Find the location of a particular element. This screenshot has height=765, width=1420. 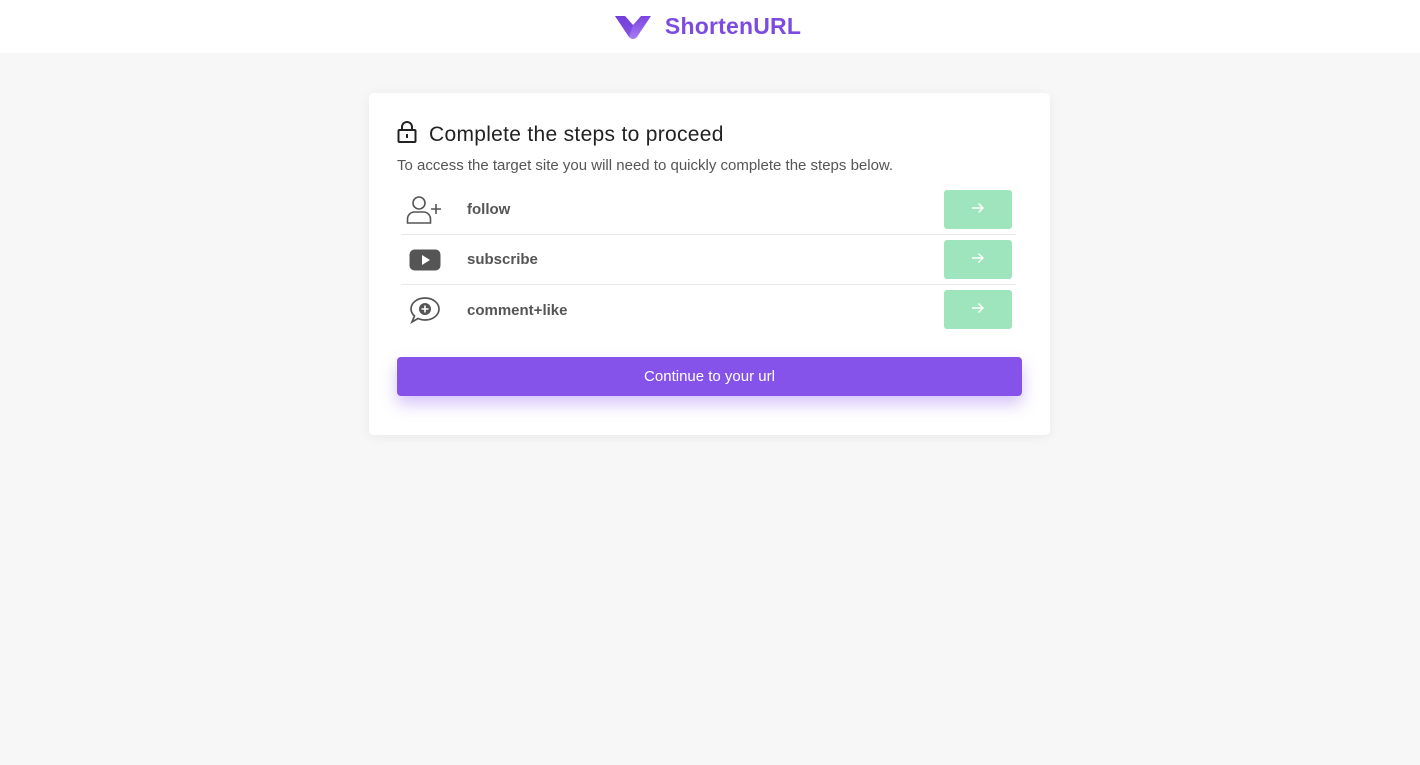

step-subscribe-button is located at coordinates (978, 259).